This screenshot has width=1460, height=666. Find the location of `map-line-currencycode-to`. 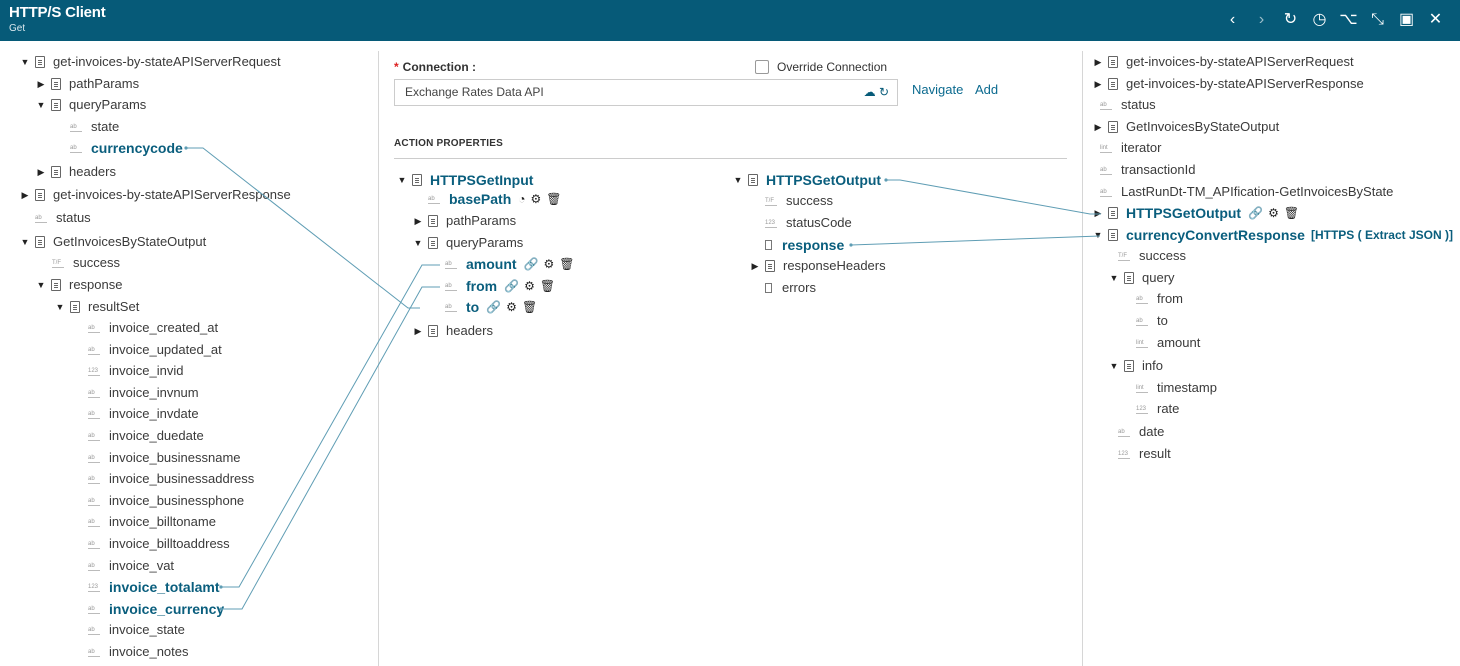

map-line-currencycode-to is located at coordinates (303, 228).